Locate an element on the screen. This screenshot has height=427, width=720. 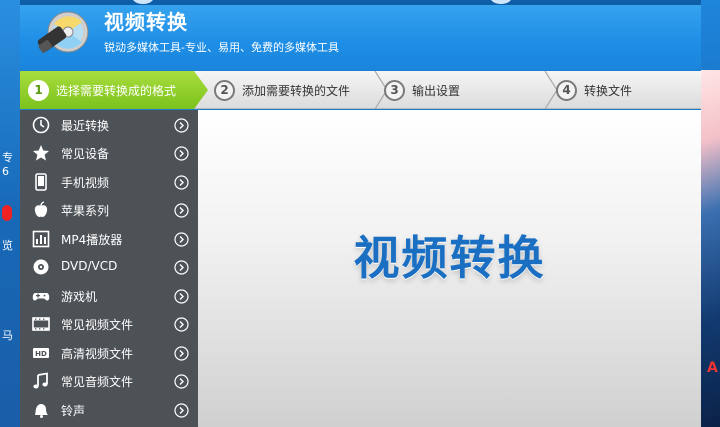
hd-icon: HD is located at coordinates (41, 353).